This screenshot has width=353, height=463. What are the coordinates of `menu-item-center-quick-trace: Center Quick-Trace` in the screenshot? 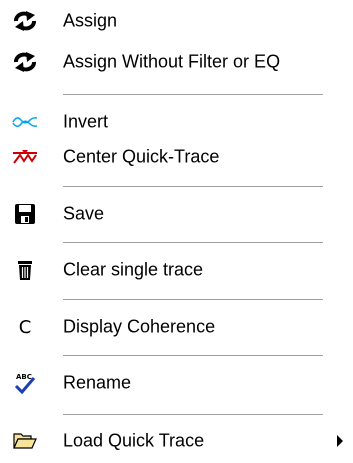 It's located at (176, 157).